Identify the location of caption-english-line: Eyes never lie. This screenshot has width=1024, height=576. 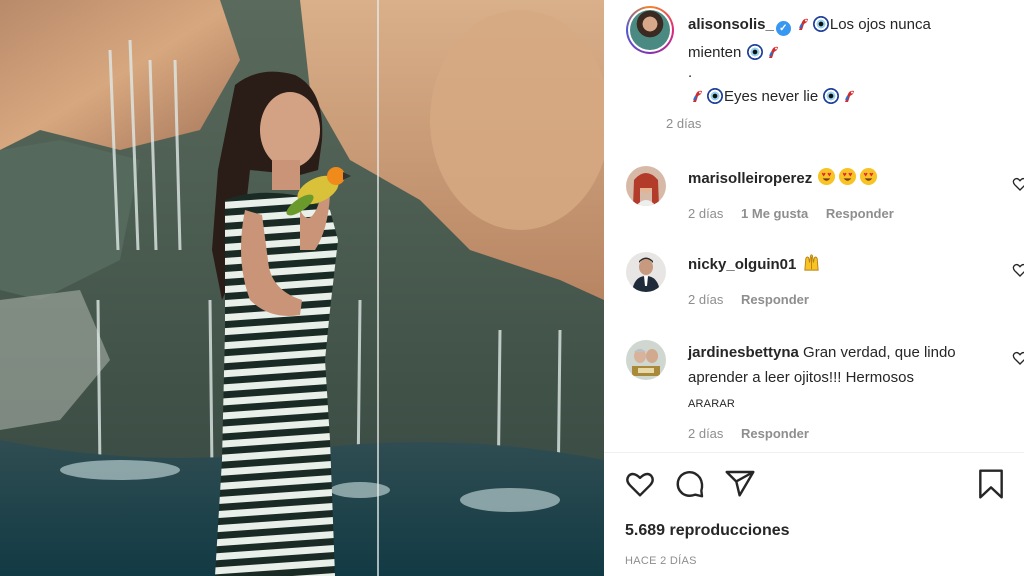
(838, 98).